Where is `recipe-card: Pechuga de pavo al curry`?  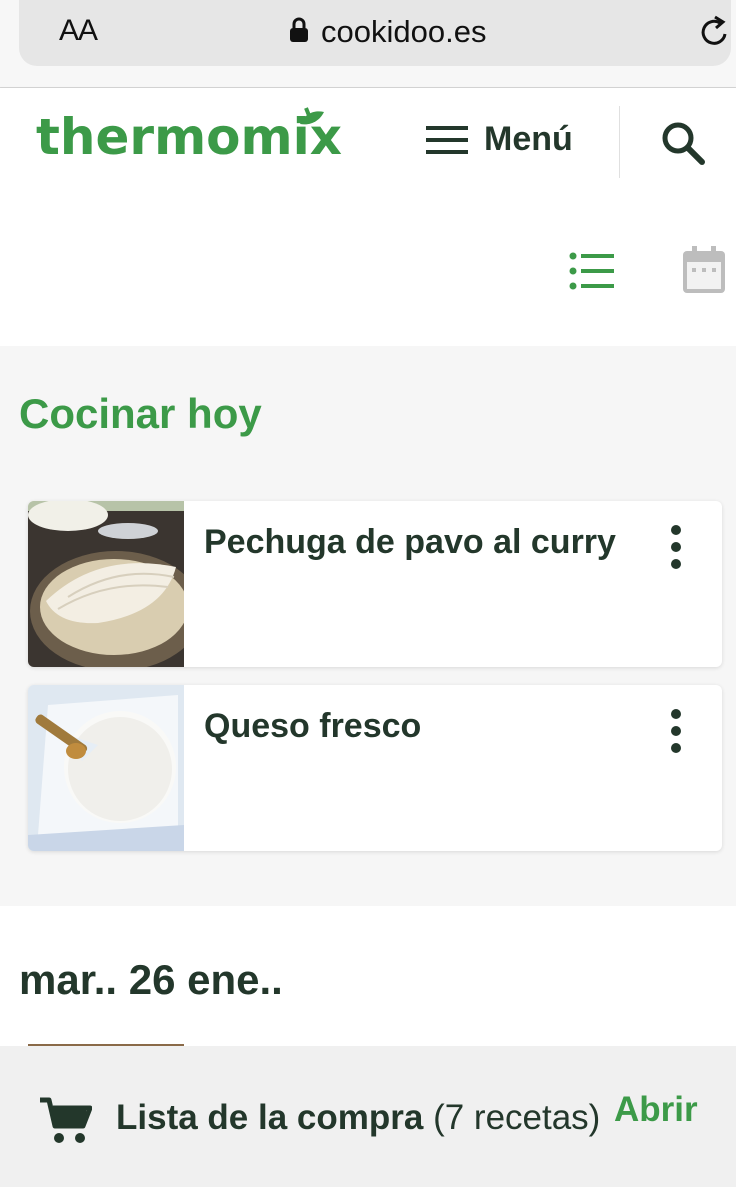 recipe-card: Pechuga de pavo al curry is located at coordinates (375, 584).